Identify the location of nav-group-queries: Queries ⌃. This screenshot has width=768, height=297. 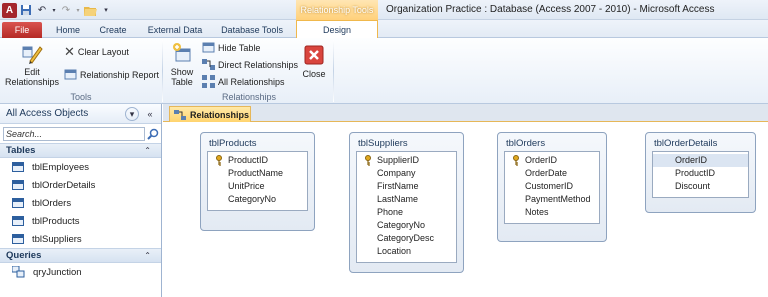
(80, 255).